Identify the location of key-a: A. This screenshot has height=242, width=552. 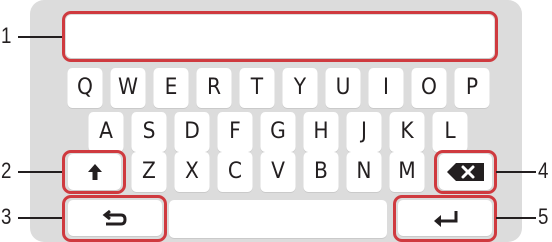
(106, 132).